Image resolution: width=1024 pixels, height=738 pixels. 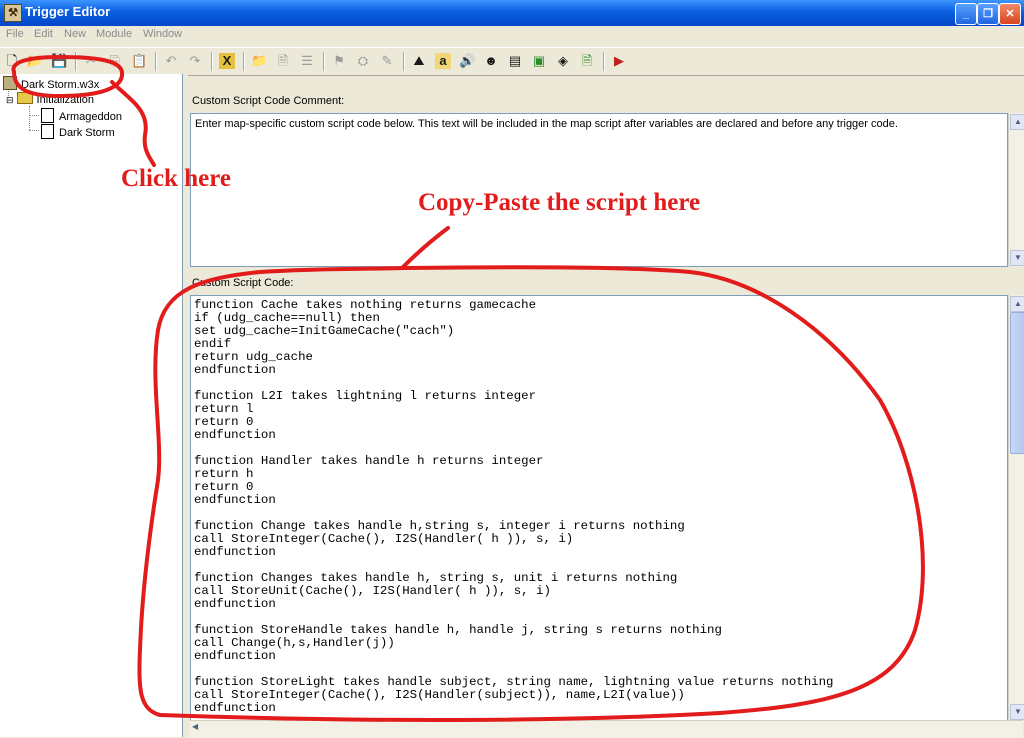 I want to click on import-manager-icon: ▣, so click(x=539, y=61).